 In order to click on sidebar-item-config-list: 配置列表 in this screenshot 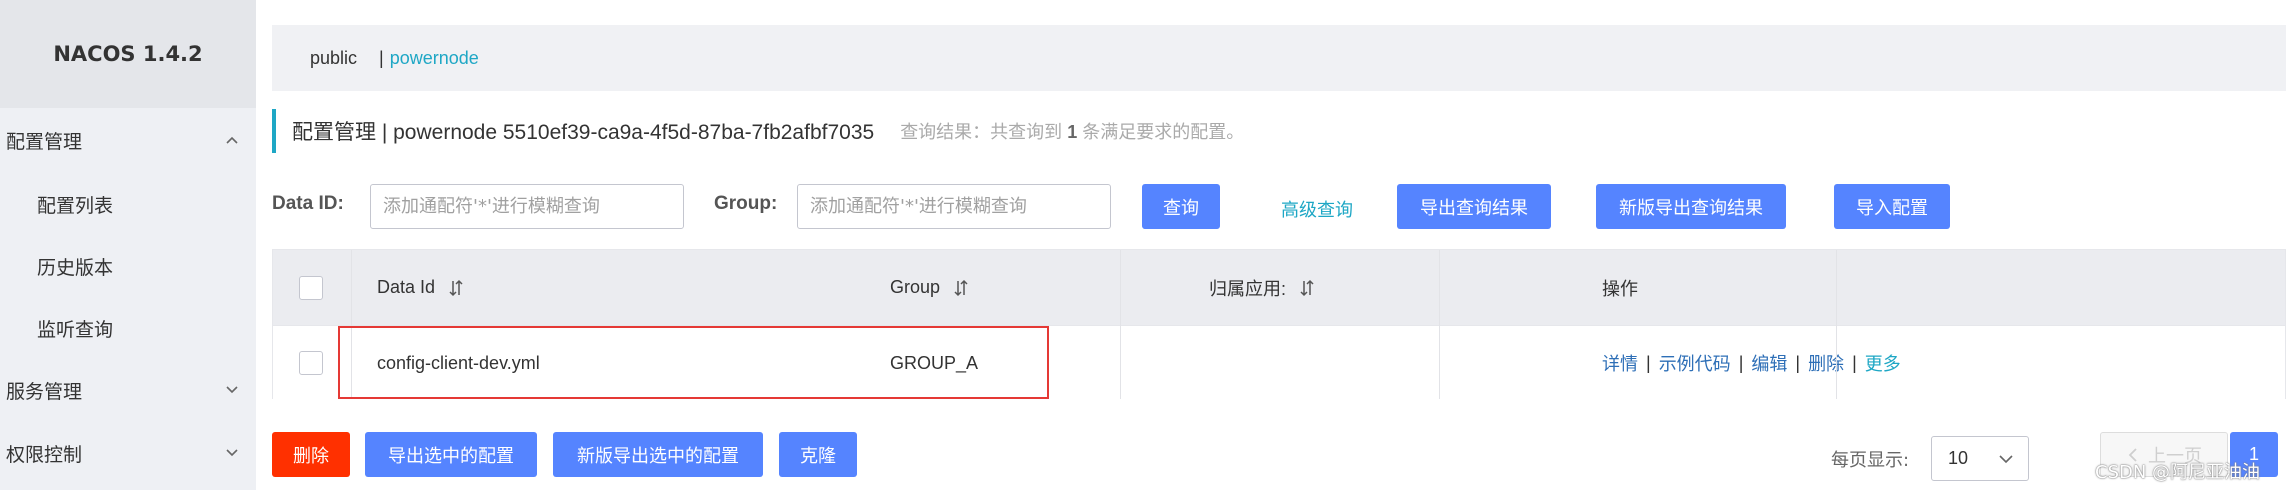, I will do `click(128, 204)`.